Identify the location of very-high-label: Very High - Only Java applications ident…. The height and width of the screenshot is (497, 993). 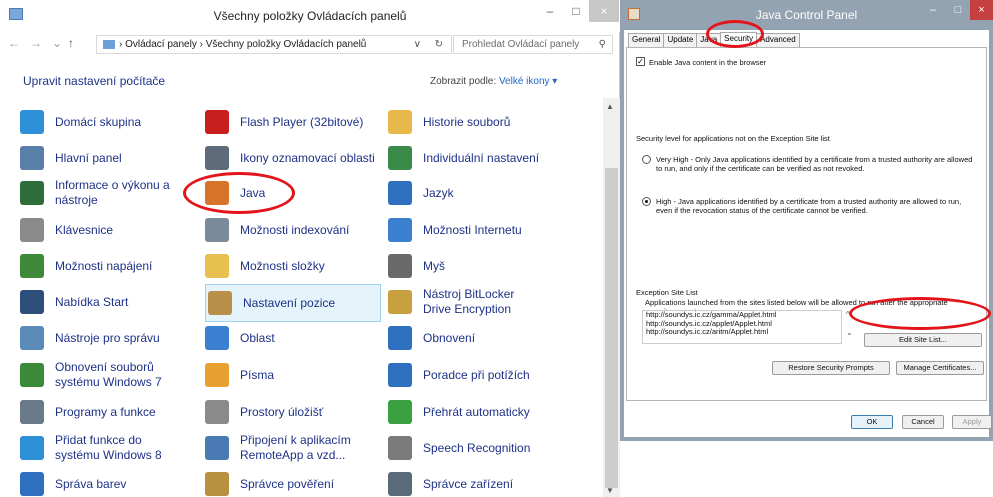
(814, 164).